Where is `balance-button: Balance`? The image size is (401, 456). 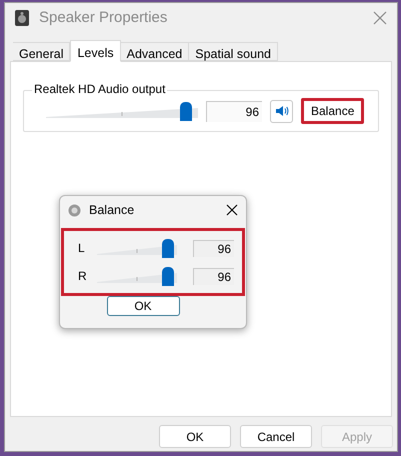
balance-button: Balance is located at coordinates (332, 111).